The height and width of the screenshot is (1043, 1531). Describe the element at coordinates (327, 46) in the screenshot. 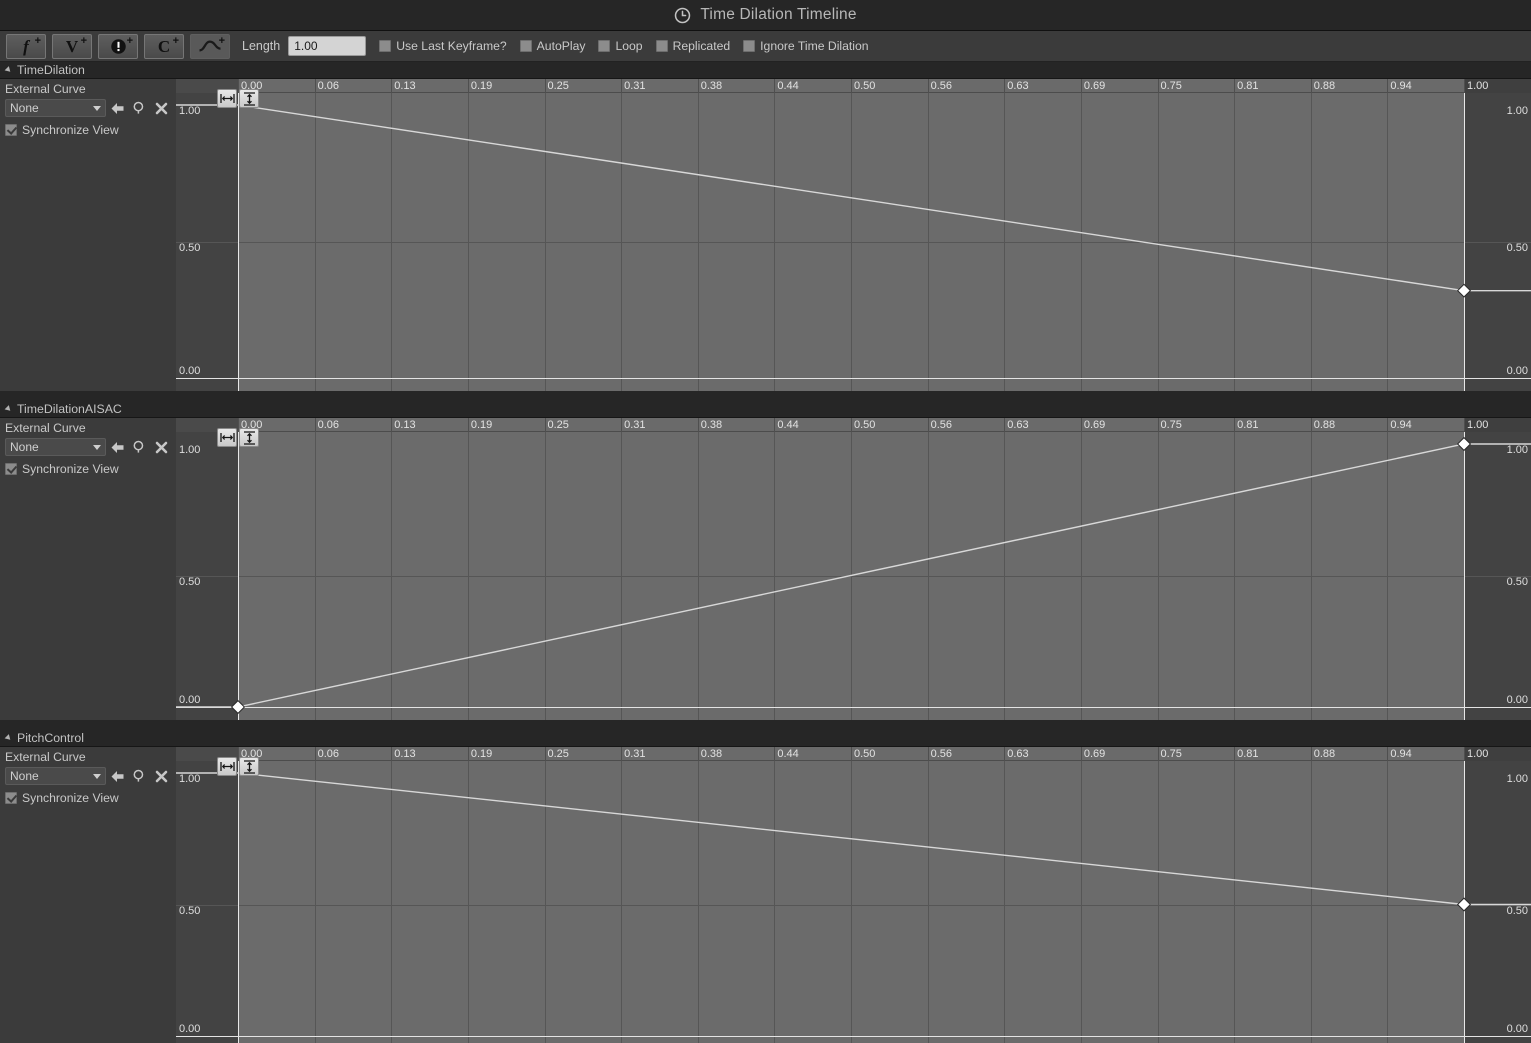

I see `length-input` at that location.